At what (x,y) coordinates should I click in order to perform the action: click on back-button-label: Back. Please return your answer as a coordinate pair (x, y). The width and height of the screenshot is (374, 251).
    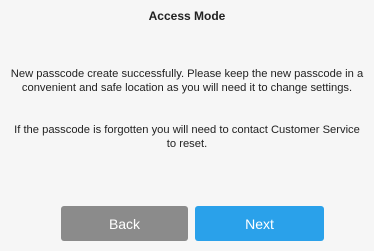
    Looking at the image, I should click on (124, 223).